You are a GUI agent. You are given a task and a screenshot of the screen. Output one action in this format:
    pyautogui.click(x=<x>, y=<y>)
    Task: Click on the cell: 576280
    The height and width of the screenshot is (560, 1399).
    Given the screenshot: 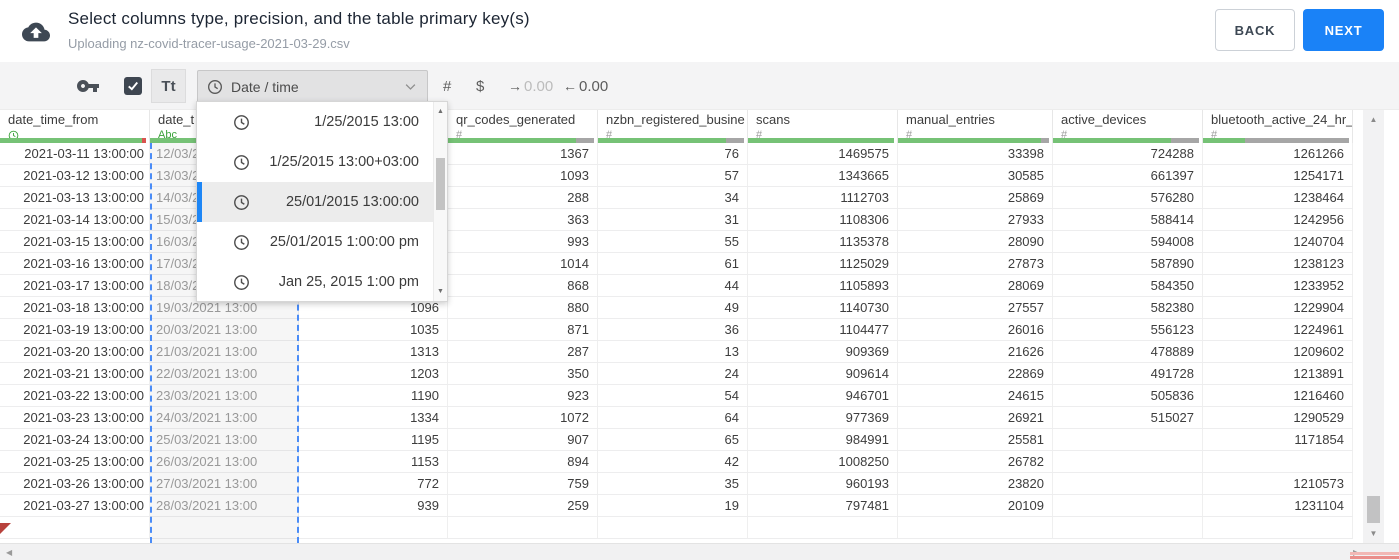 What is the action you would take?
    pyautogui.click(x=1128, y=197)
    